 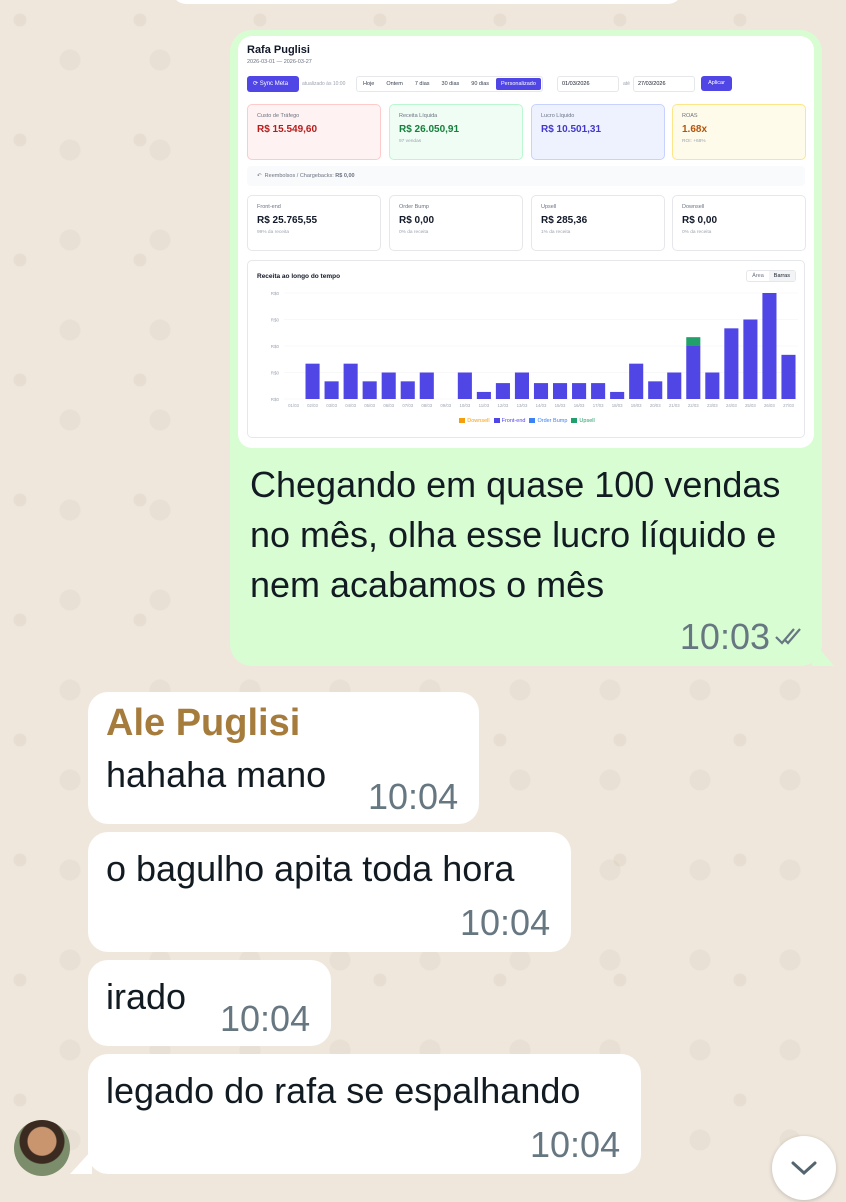 I want to click on avatar, so click(x=42, y=1148).